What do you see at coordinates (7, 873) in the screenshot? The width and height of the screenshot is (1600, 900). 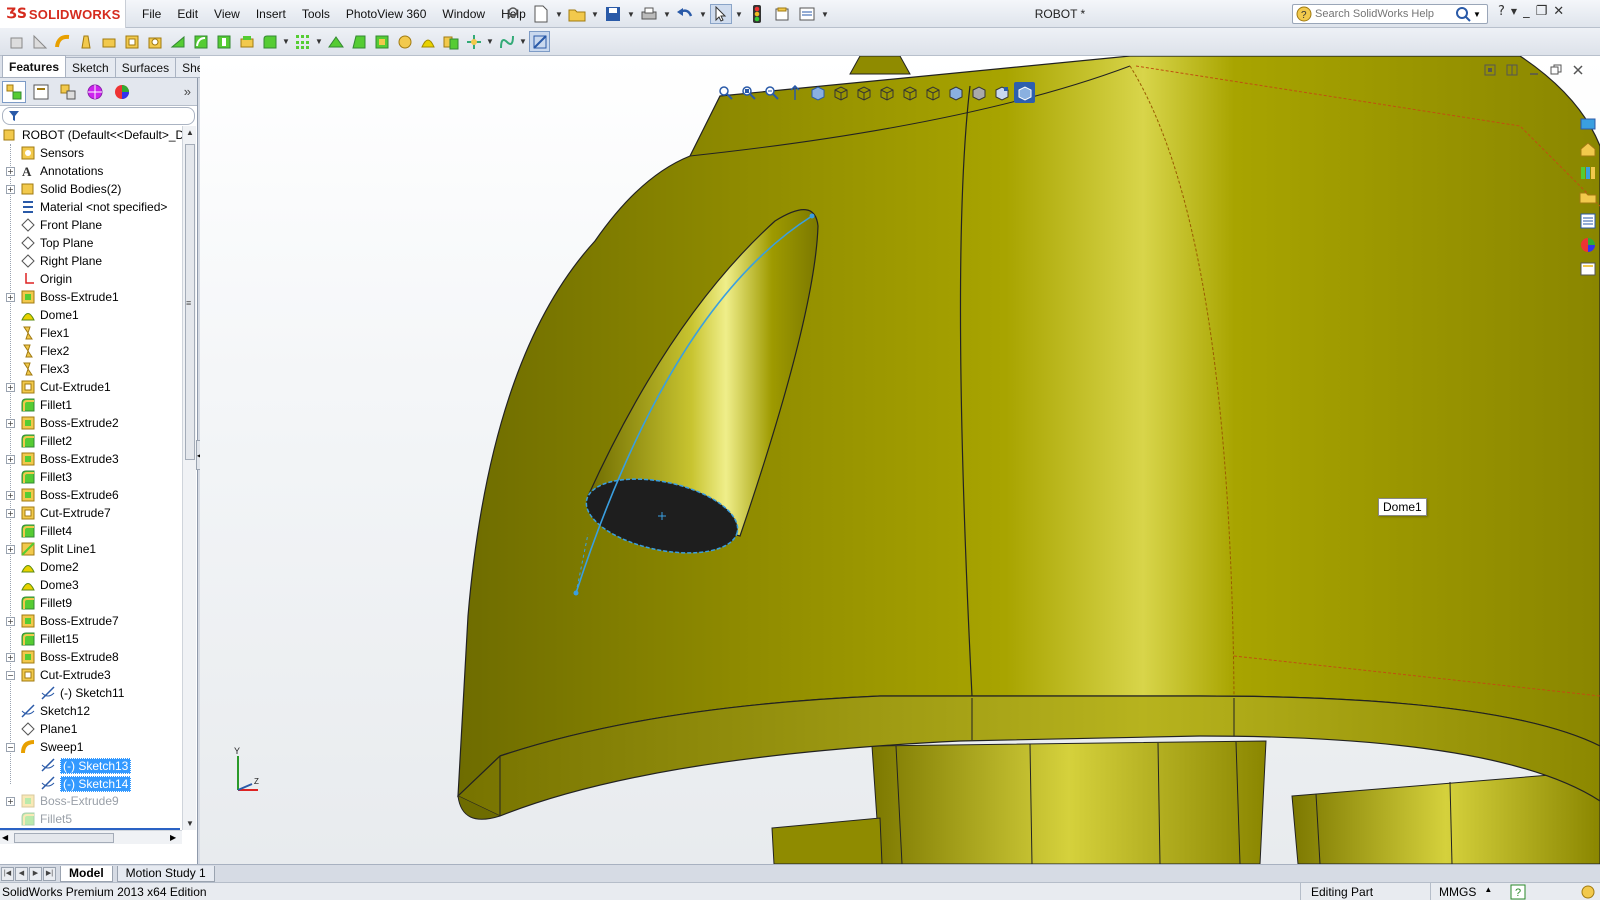 I see `first-tab-arrow-icon: |◀` at bounding box center [7, 873].